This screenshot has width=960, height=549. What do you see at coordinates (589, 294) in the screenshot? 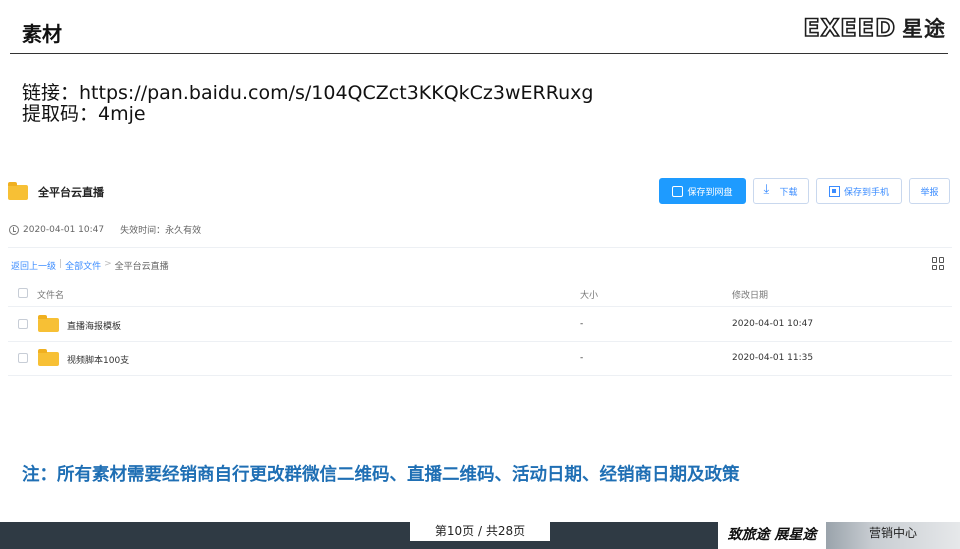
I see `column-size: 大小` at bounding box center [589, 294].